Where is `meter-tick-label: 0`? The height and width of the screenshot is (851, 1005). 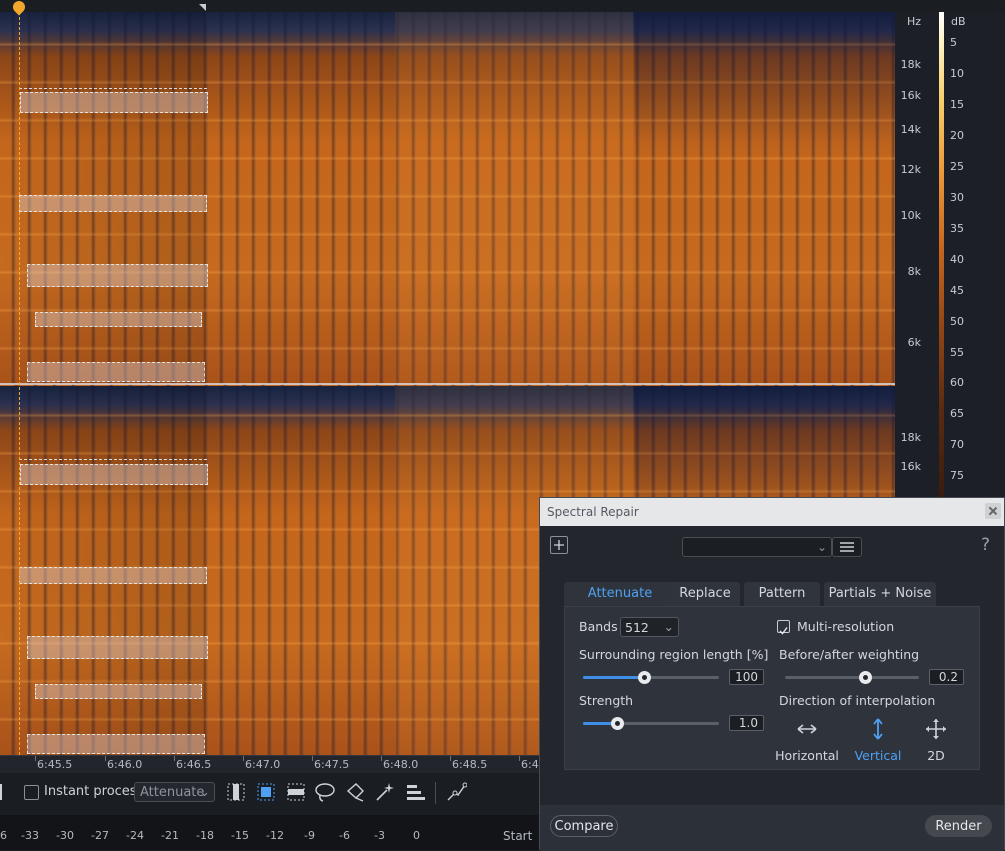
meter-tick-label: 0 is located at coordinates (416, 835).